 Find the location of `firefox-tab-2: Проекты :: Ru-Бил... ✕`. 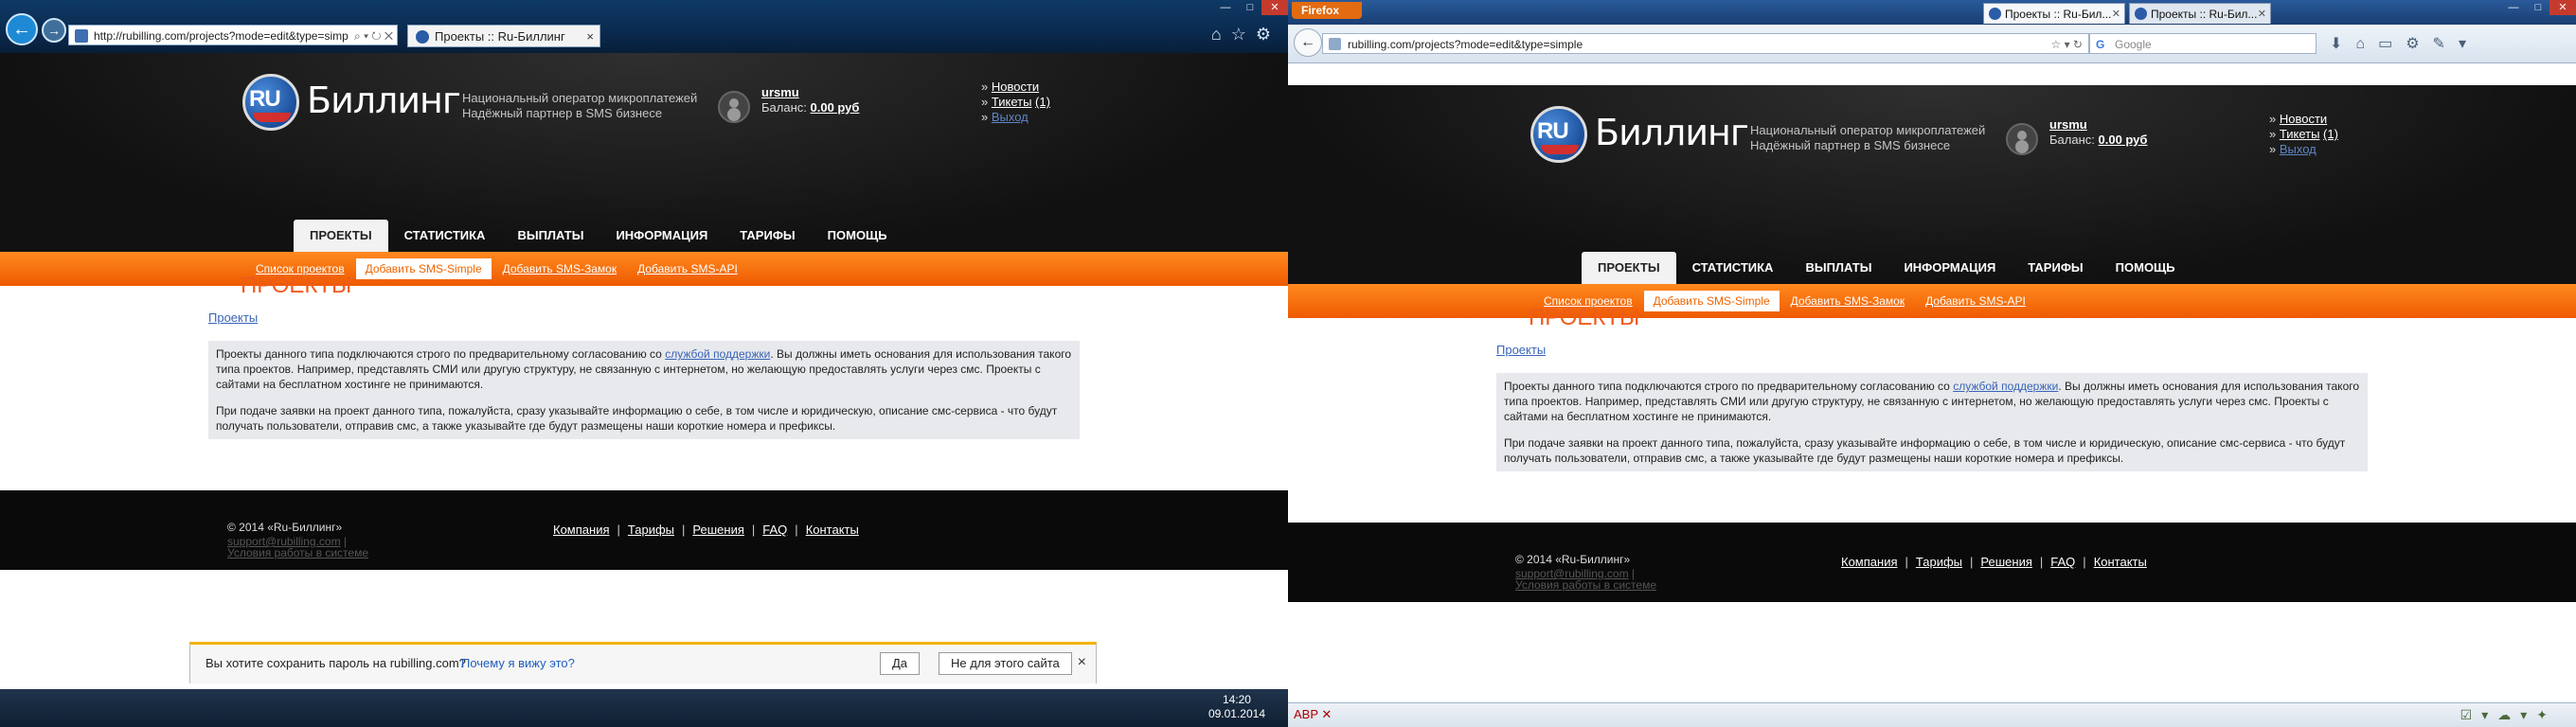

firefox-tab-2: Проекты :: Ru-Бил... ✕ is located at coordinates (2200, 13).